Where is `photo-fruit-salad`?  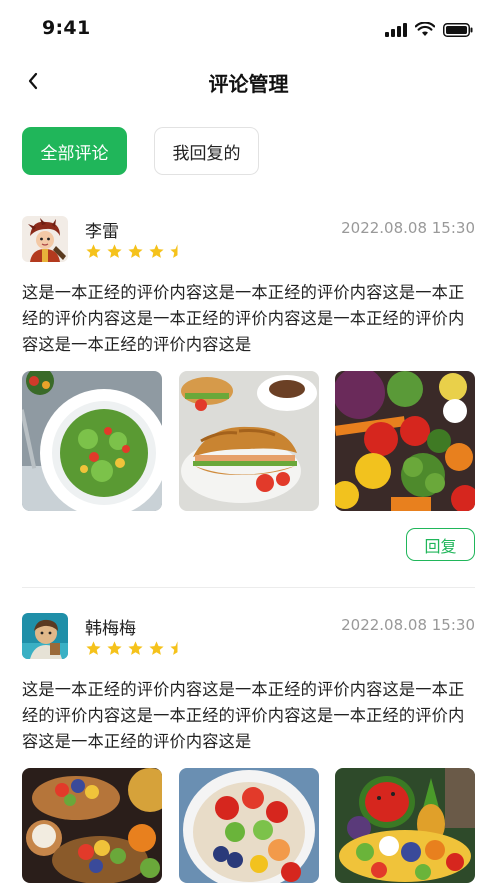
photo-fruit-salad is located at coordinates (248, 825).